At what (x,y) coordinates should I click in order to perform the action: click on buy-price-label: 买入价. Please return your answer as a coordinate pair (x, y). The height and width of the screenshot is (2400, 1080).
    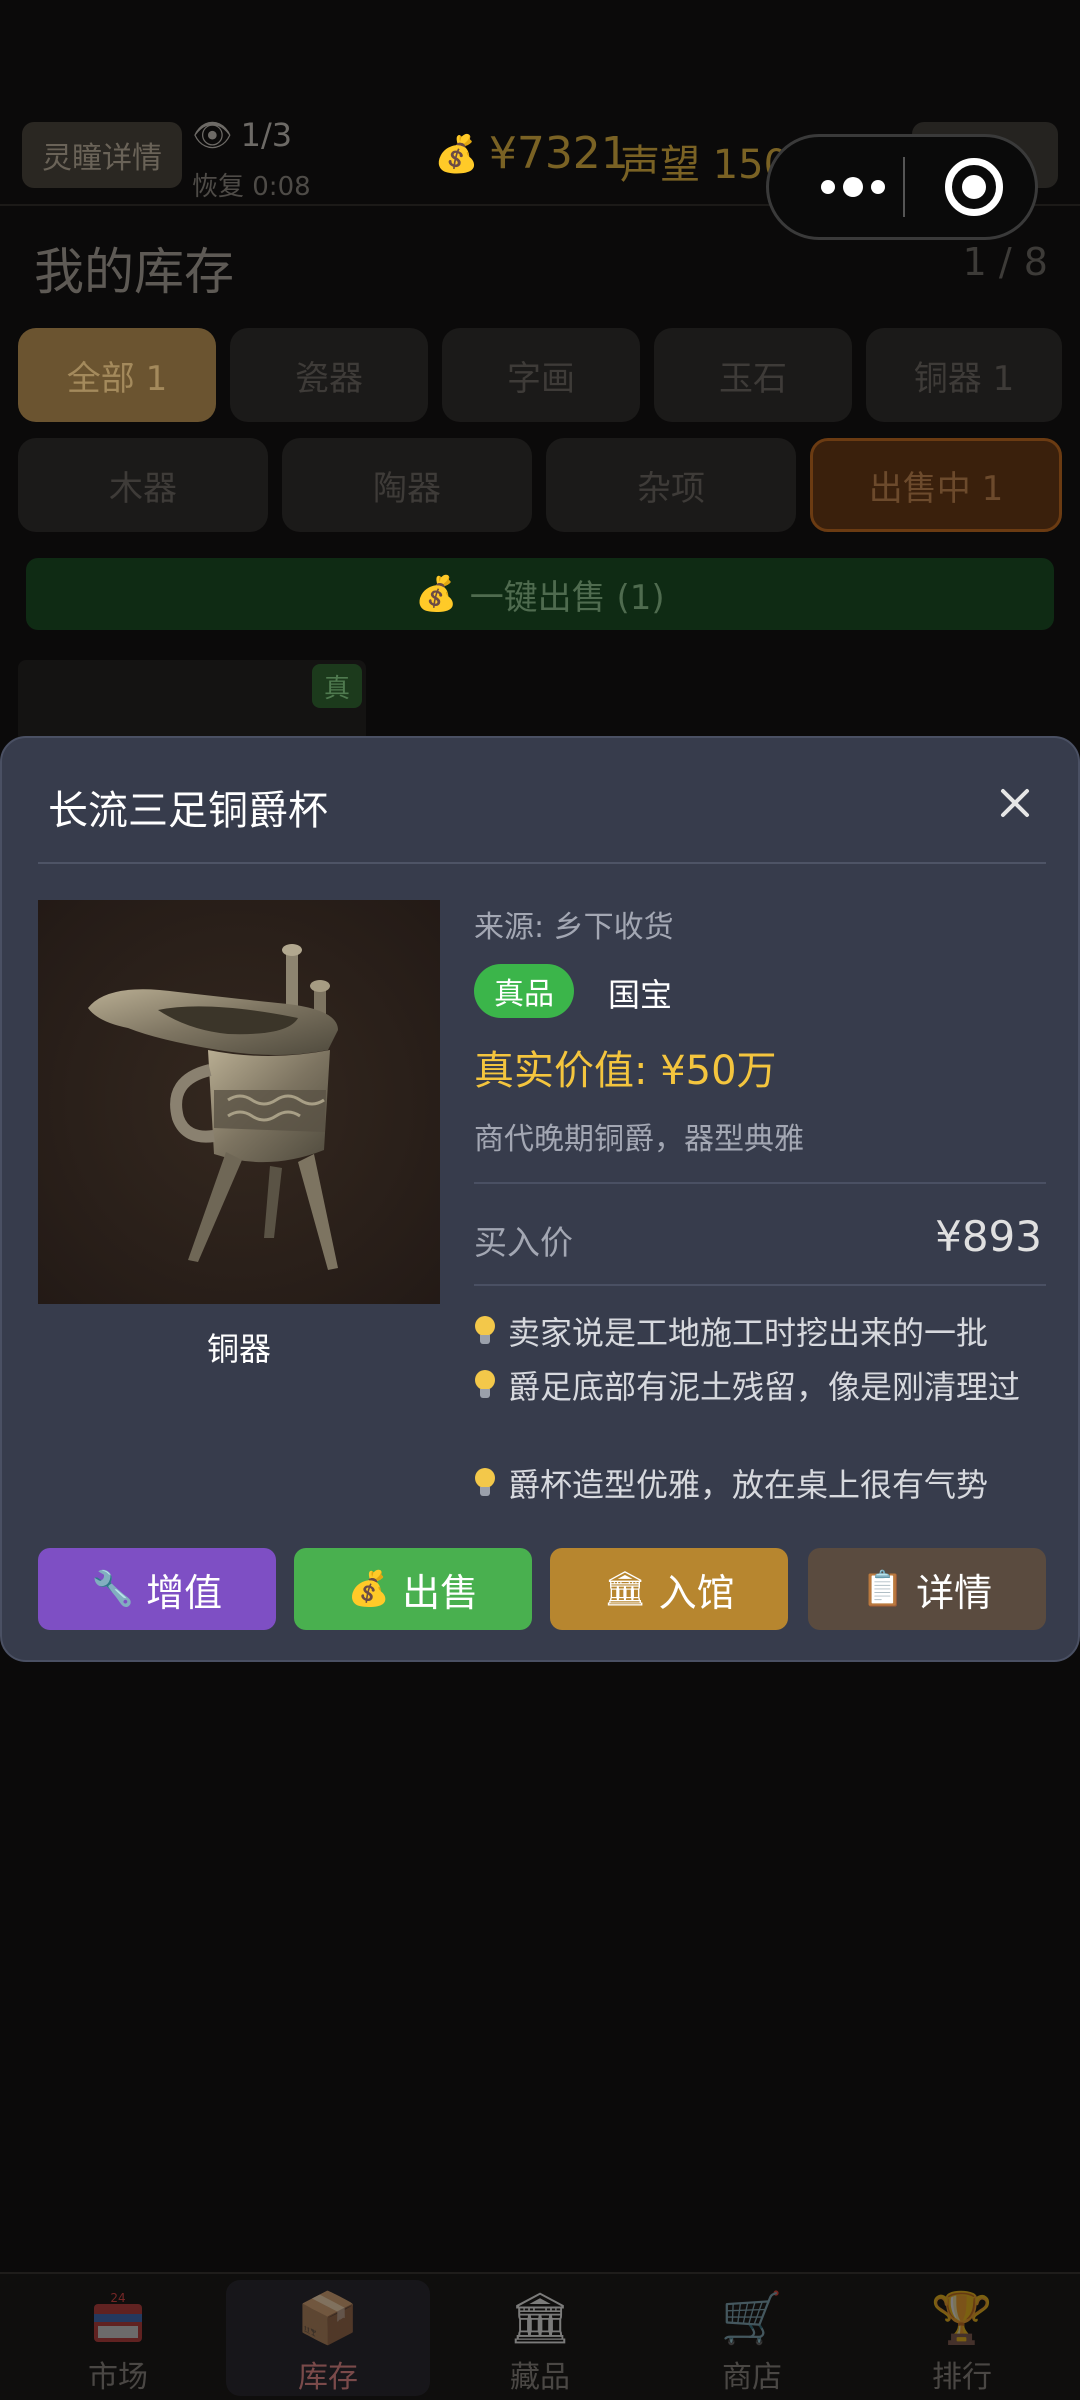
    Looking at the image, I should click on (523, 1242).